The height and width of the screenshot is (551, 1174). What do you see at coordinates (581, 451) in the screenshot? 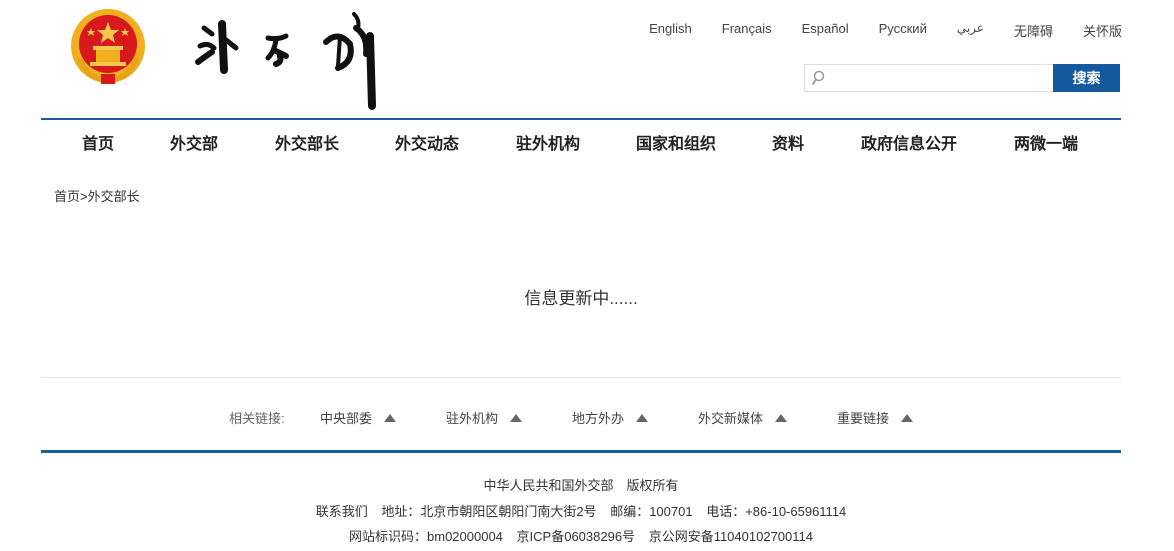
I see `footer-divider` at bounding box center [581, 451].